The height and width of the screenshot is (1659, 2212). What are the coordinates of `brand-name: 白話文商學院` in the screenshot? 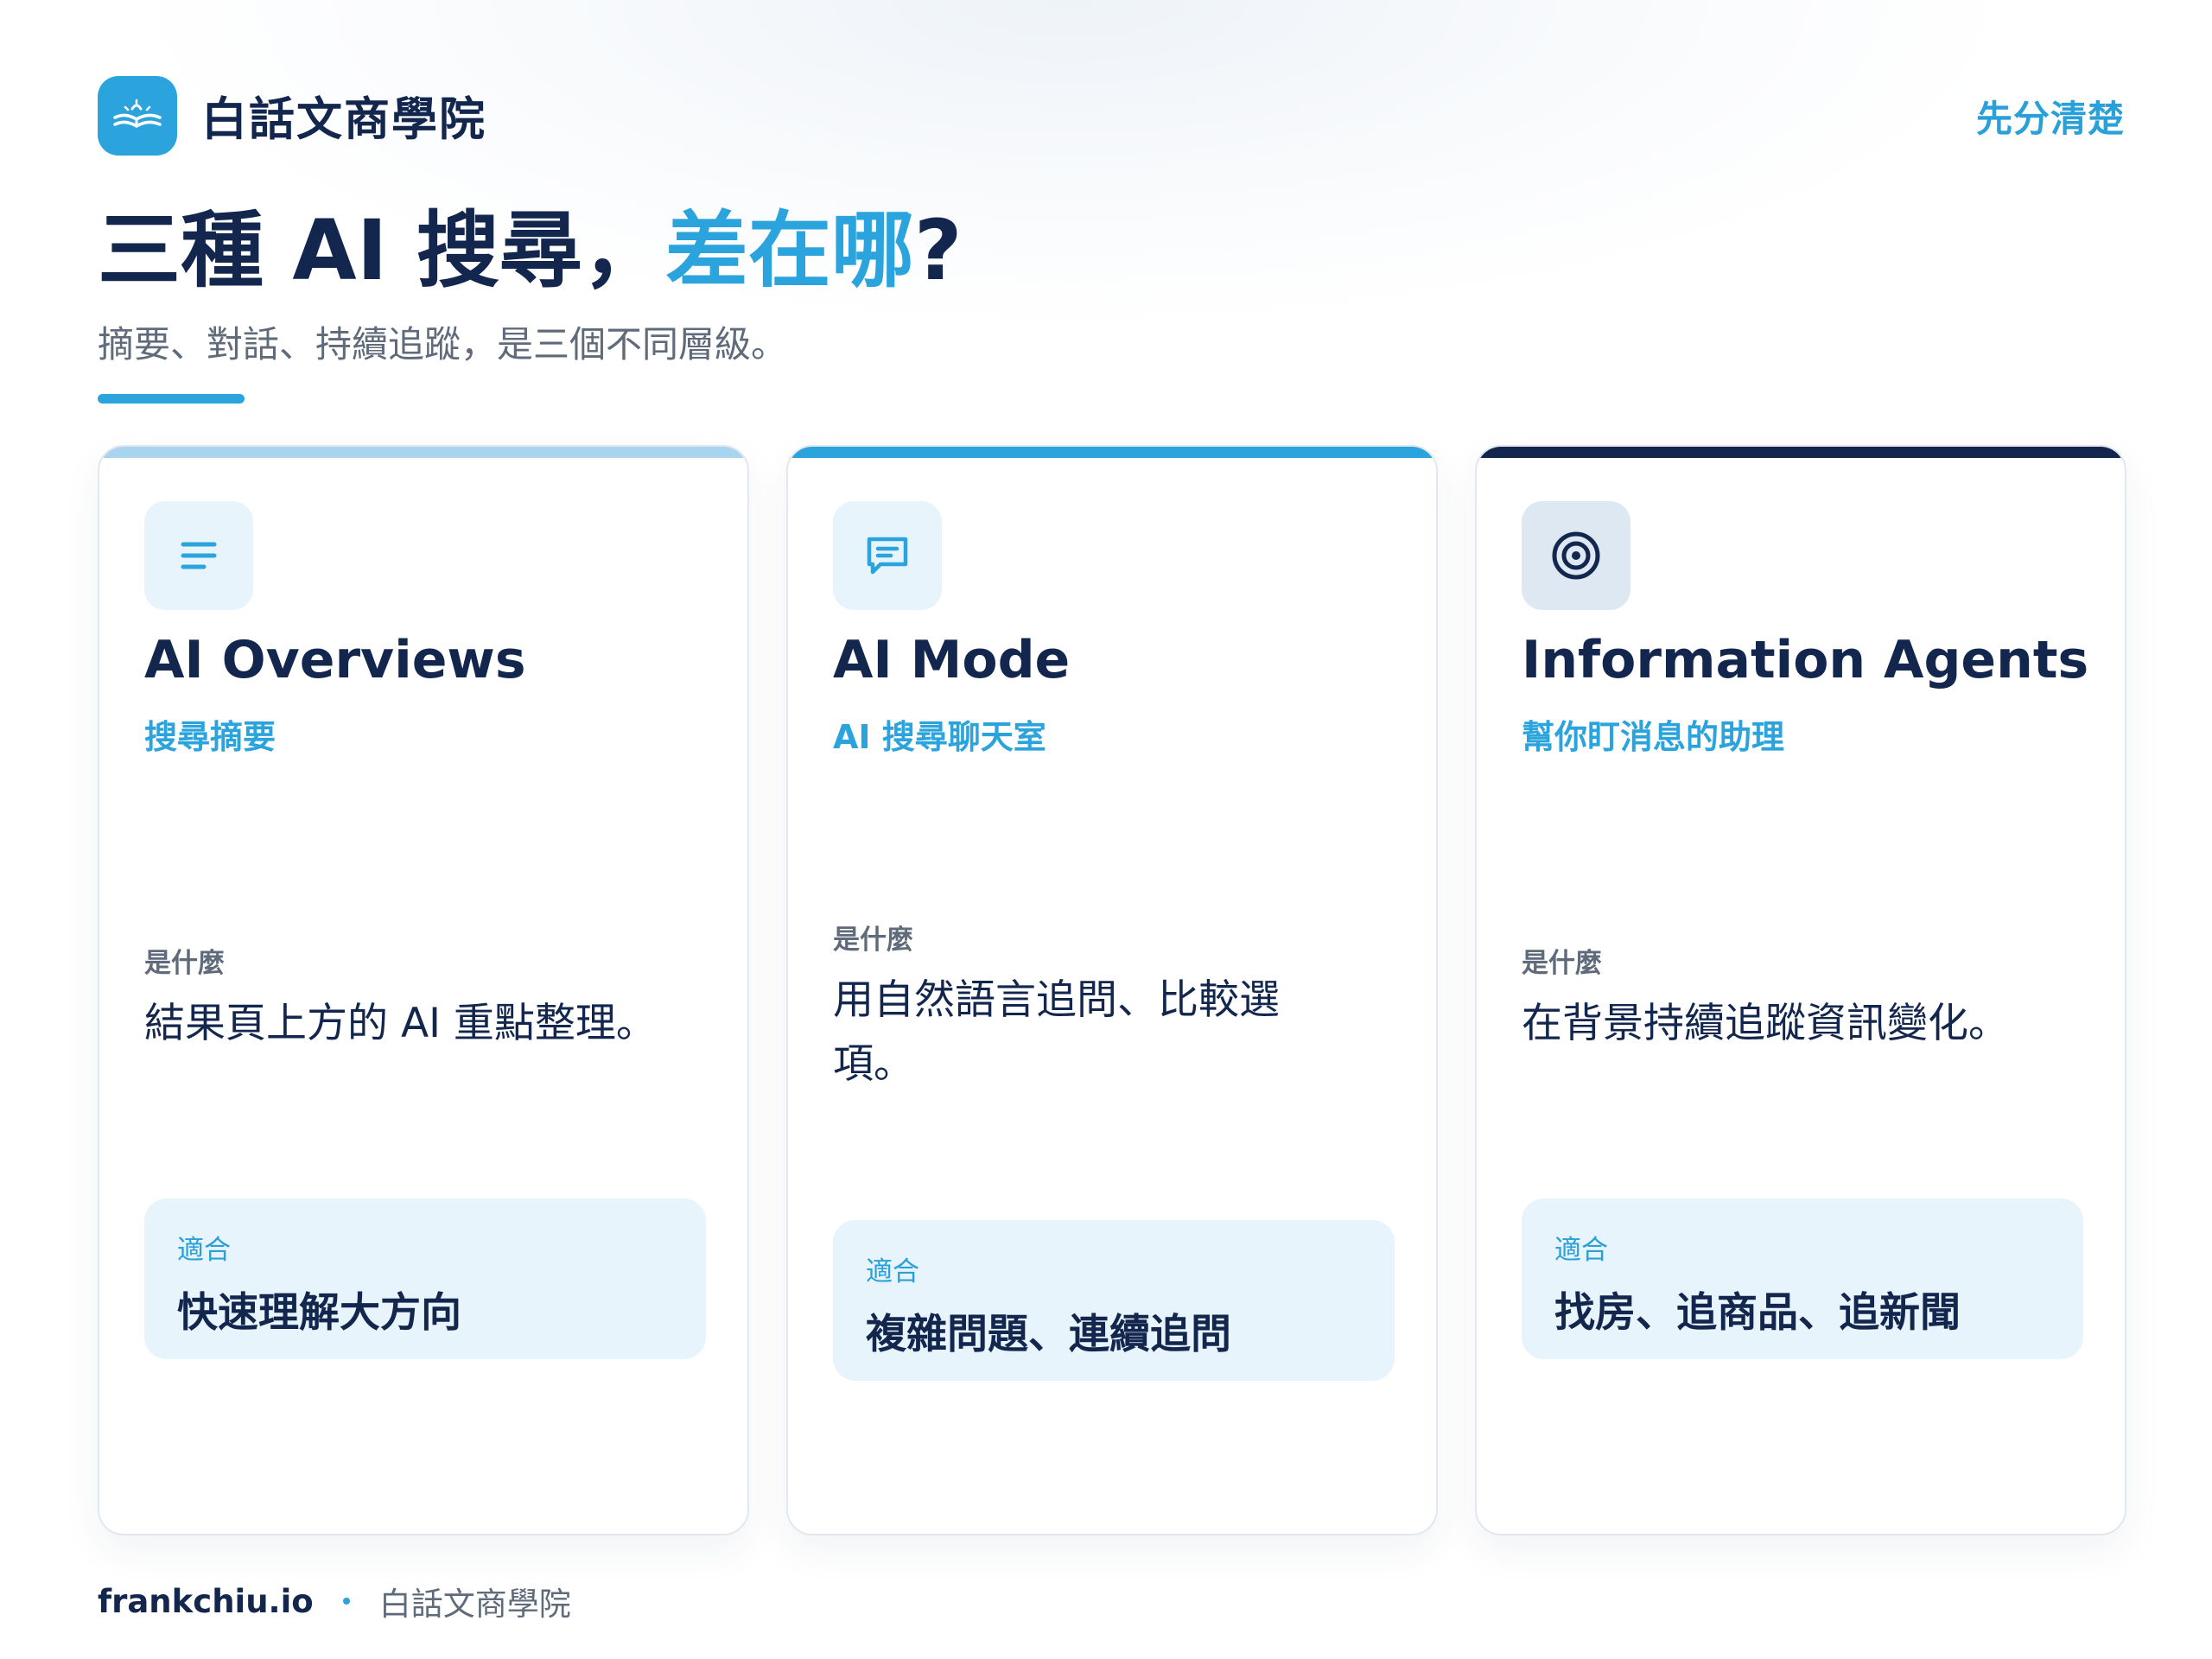 It's located at (343, 119).